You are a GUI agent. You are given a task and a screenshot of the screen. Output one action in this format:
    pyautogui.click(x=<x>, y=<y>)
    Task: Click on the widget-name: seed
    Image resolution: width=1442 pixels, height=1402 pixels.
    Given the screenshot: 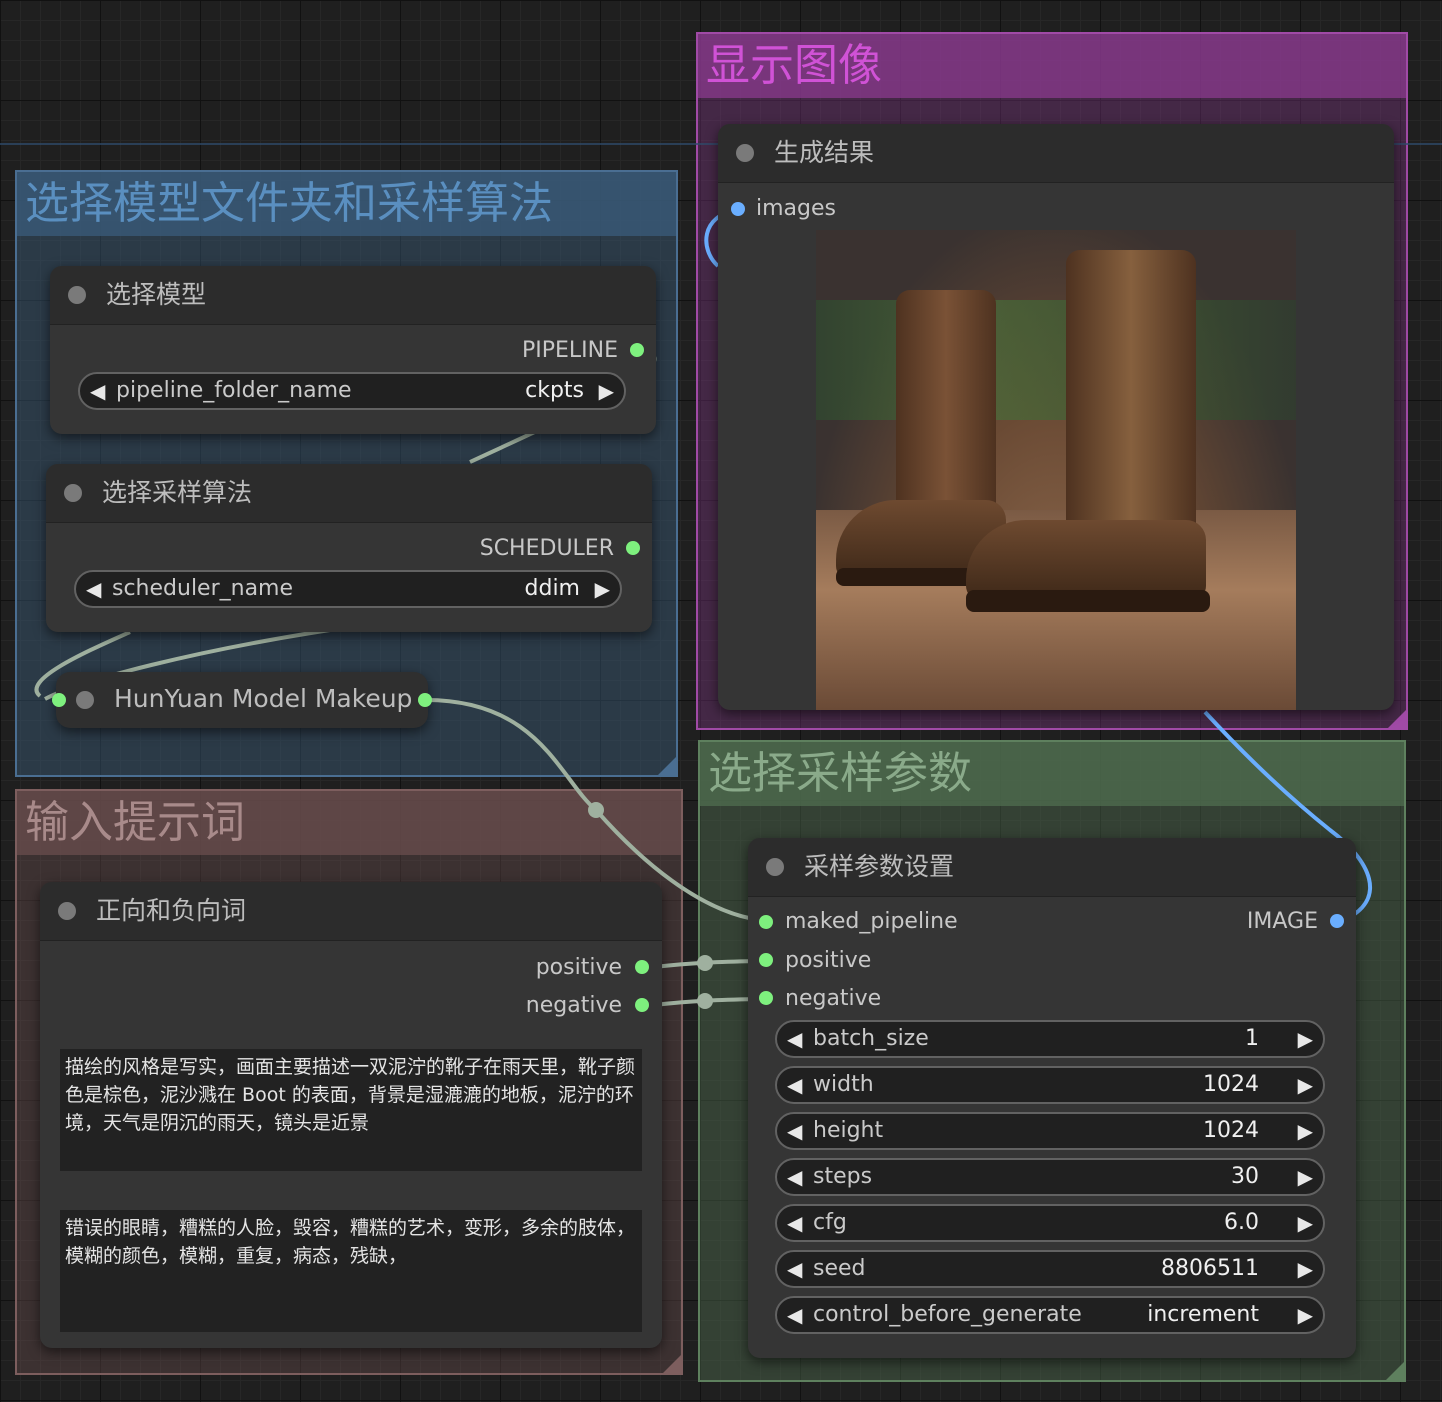 What is the action you would take?
    pyautogui.click(x=839, y=1268)
    